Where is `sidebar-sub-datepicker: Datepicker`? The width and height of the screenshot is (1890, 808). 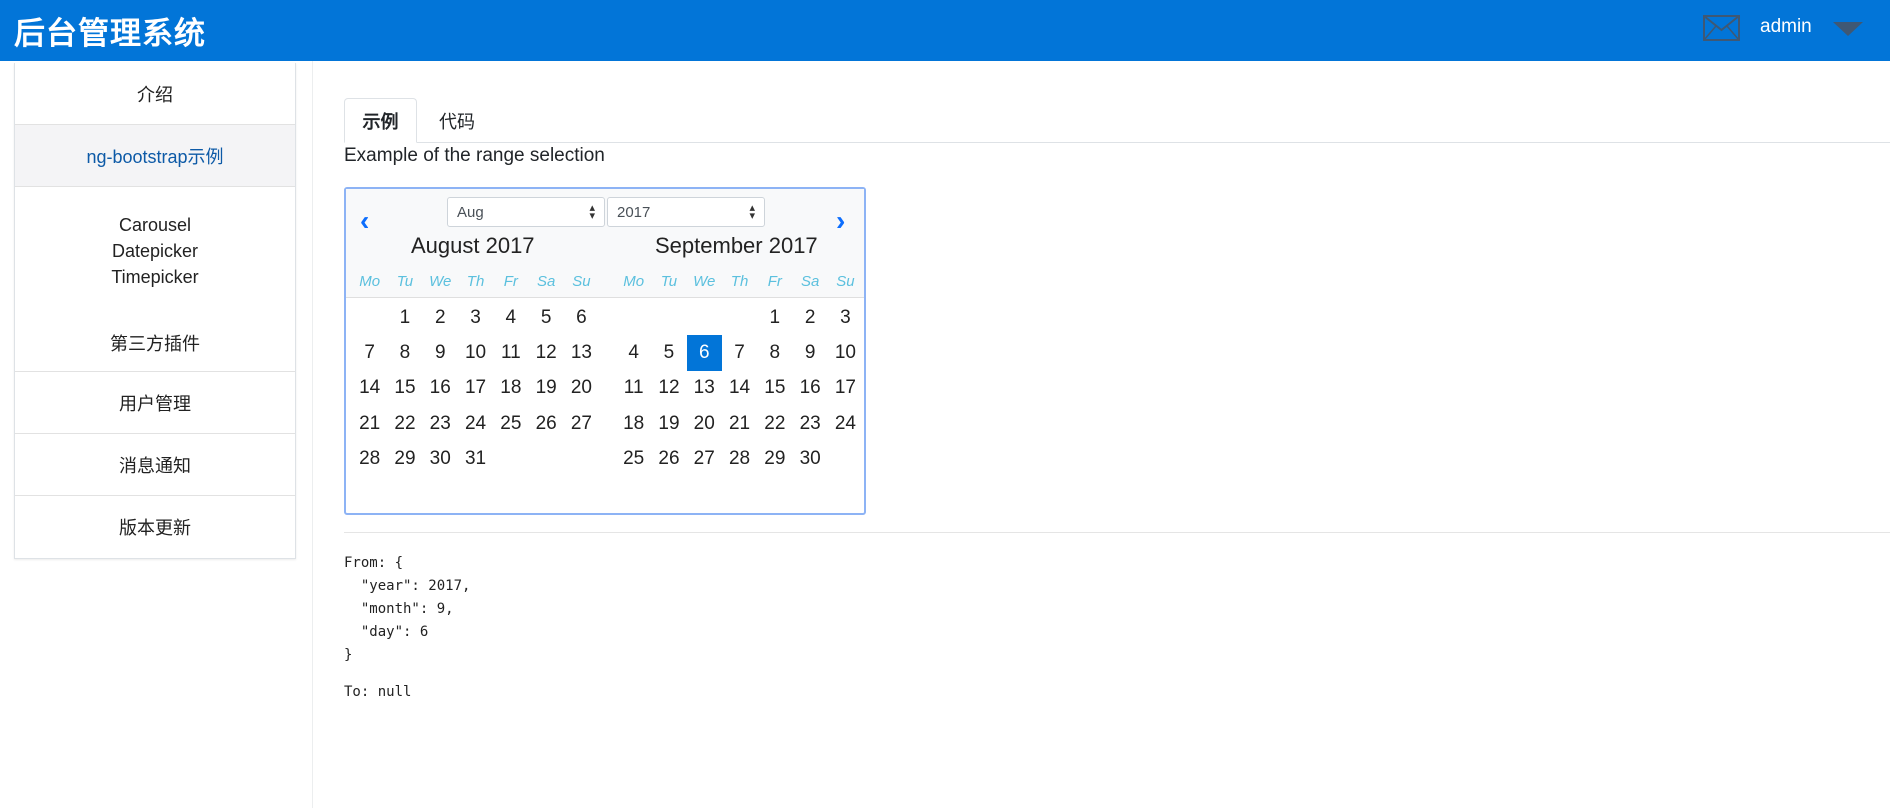
sidebar-sub-datepicker: Datepicker is located at coordinates (155, 251).